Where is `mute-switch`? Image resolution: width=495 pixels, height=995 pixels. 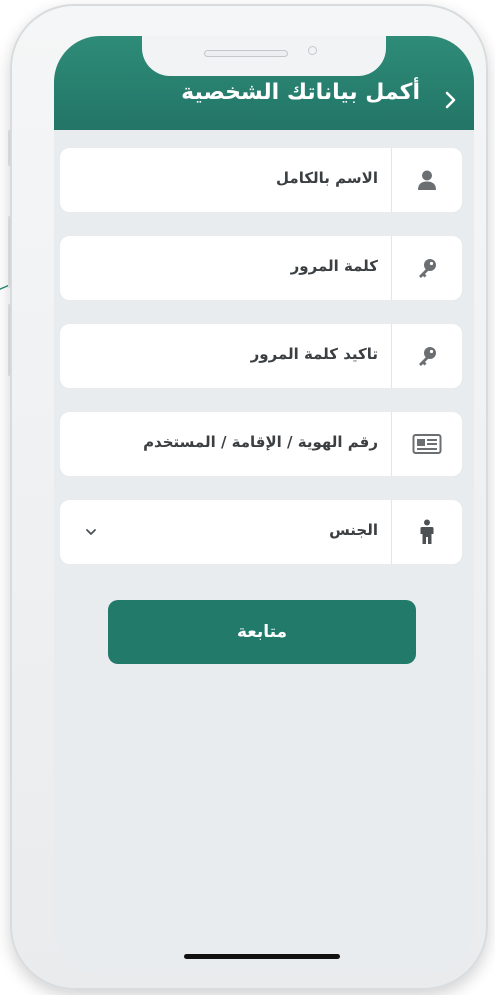
mute-switch is located at coordinates (9, 148).